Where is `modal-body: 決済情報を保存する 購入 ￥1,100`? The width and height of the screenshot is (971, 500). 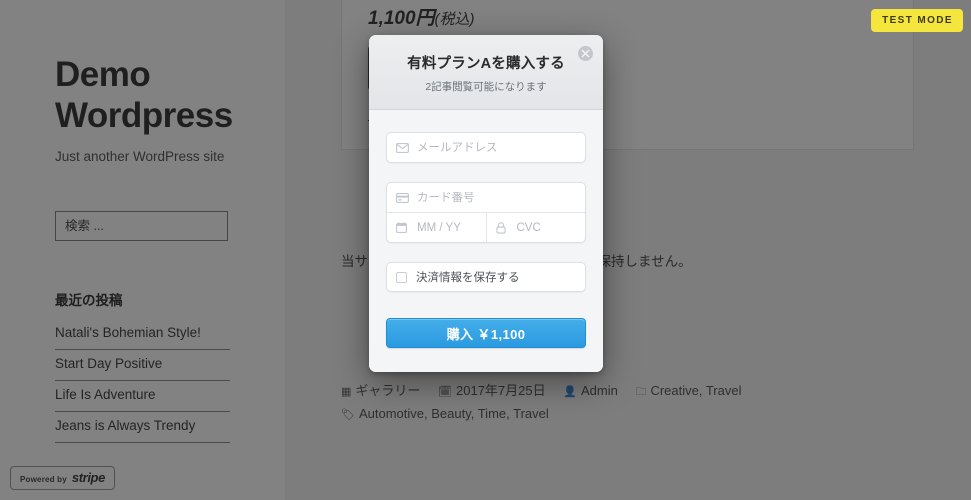 modal-body: 決済情報を保存する 購入 ￥1,100 is located at coordinates (486, 241).